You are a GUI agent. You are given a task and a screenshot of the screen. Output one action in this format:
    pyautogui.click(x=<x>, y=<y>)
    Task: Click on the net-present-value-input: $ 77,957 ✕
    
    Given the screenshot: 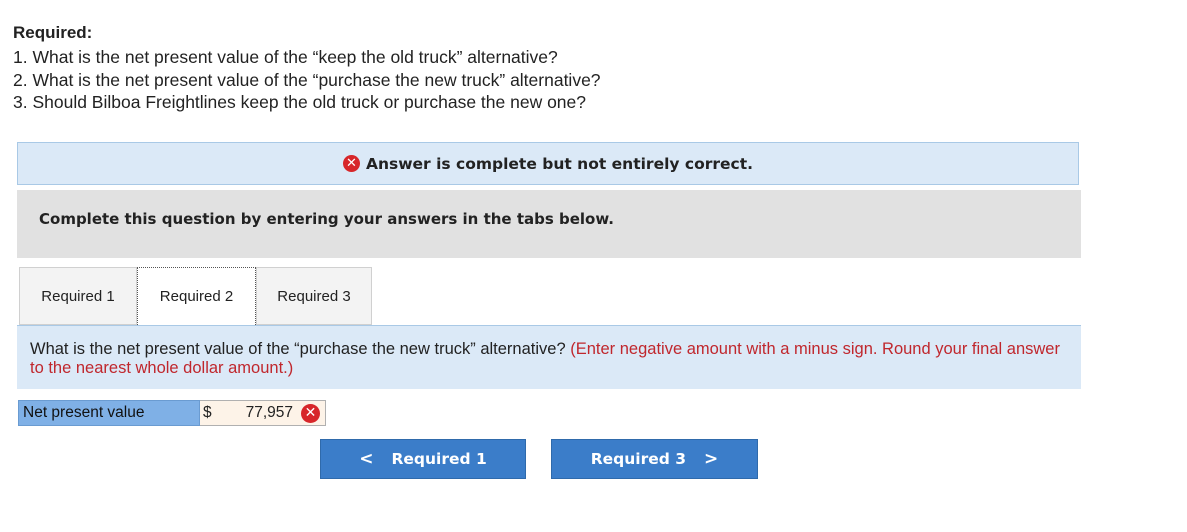 What is the action you would take?
    pyautogui.click(x=263, y=413)
    